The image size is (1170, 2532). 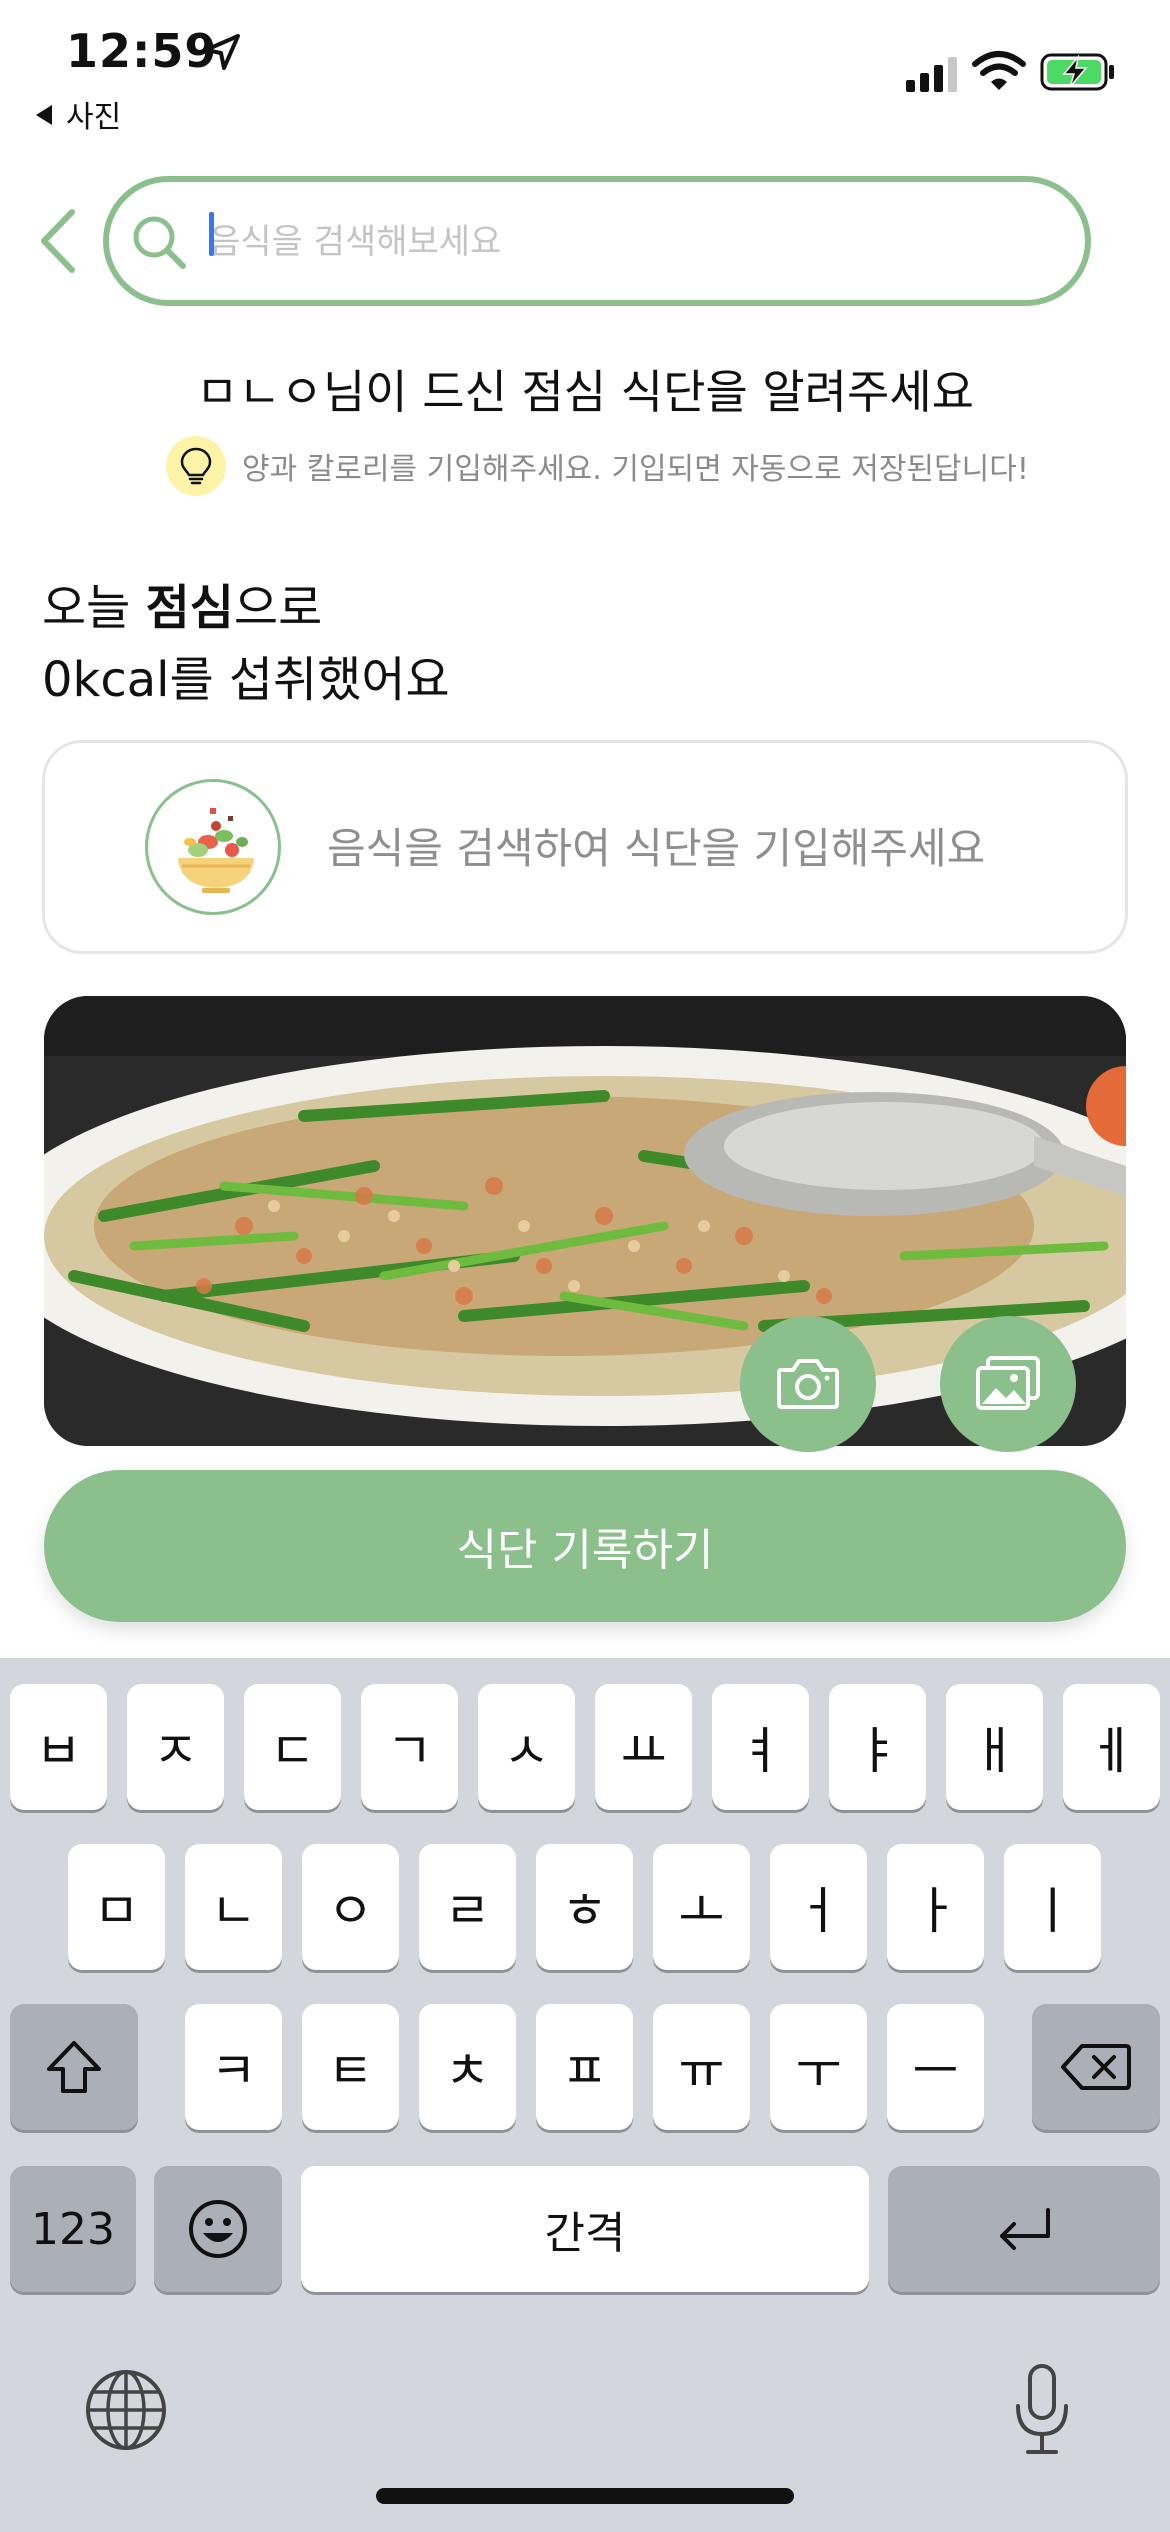 I want to click on location-arrow-icon, so click(x=222, y=52).